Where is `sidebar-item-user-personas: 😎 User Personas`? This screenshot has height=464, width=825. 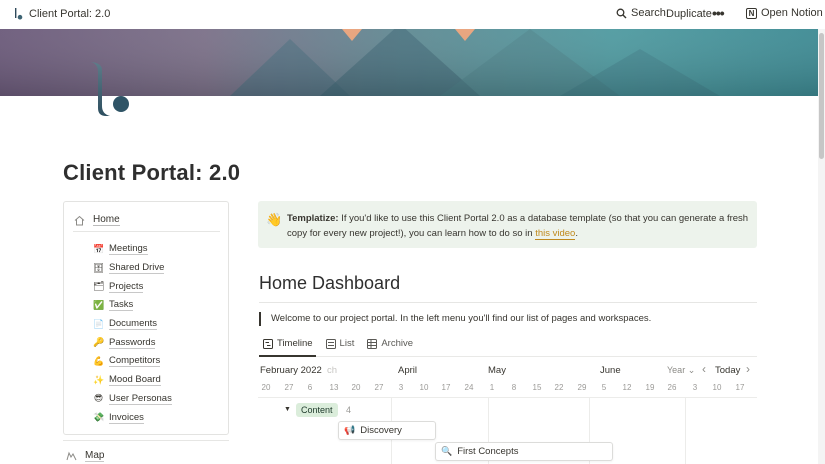
sidebar-item-user-personas: 😎 User Personas is located at coordinates (132, 399).